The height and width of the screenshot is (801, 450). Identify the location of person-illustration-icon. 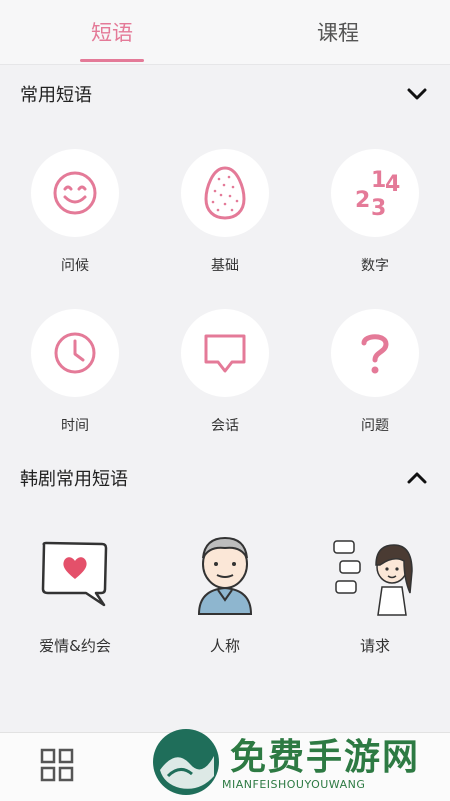
(225, 574).